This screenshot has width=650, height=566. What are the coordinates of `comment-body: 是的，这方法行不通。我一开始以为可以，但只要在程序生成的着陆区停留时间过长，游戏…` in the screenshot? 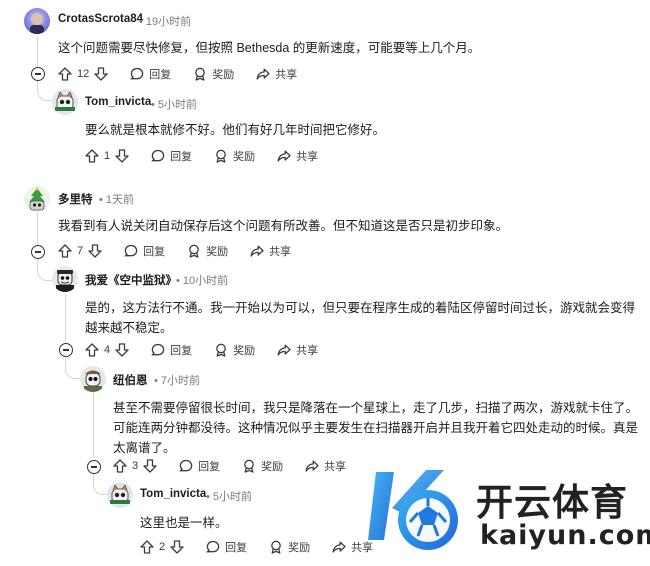 It's located at (360, 318).